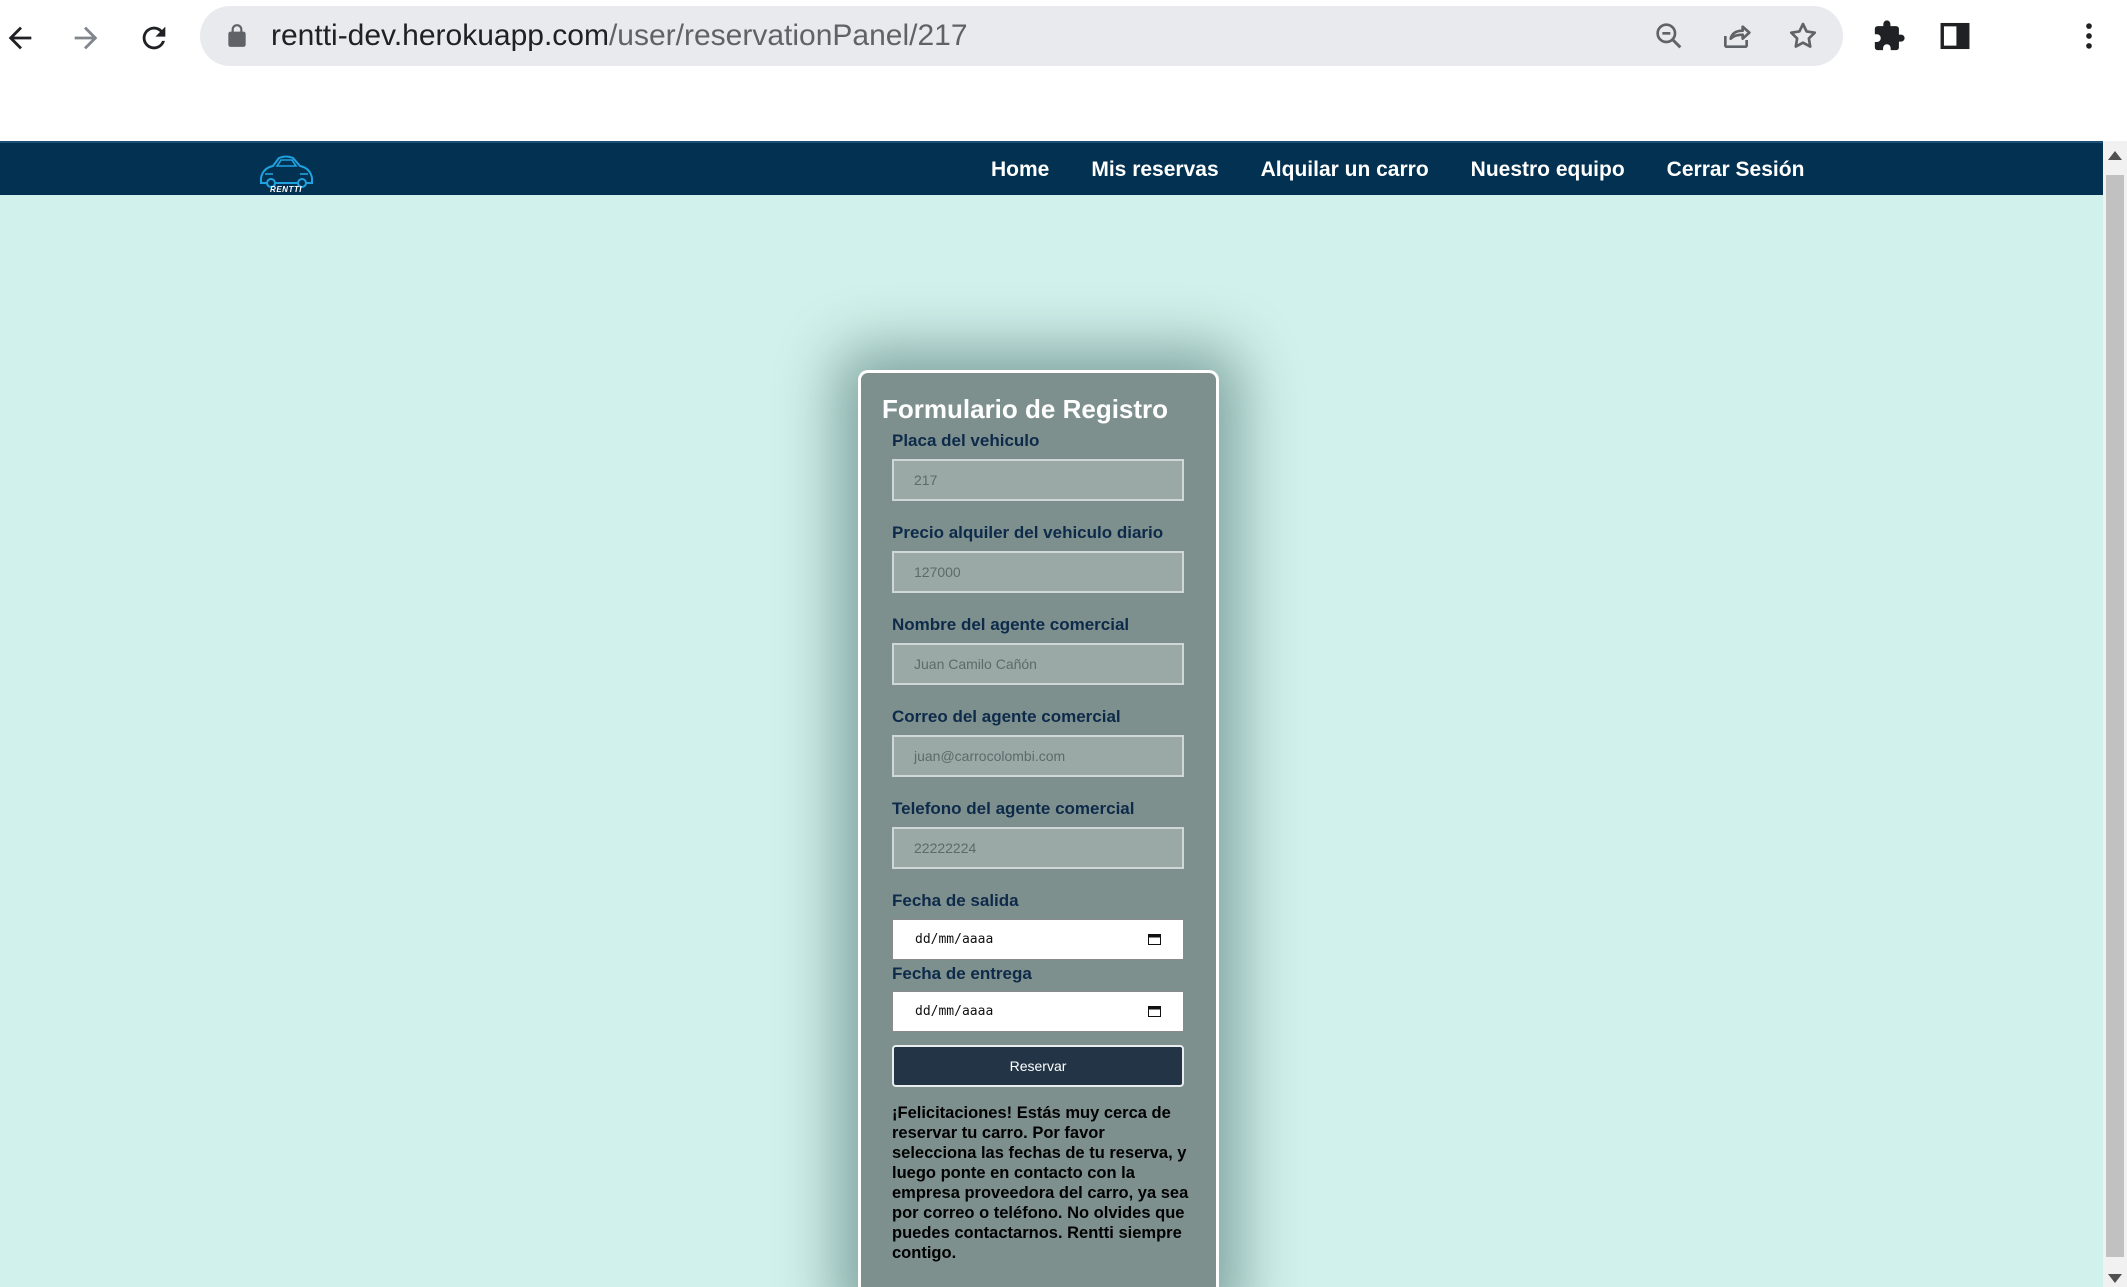 Image resolution: width=2127 pixels, height=1287 pixels. Describe the element at coordinates (1154, 170) in the screenshot. I see `nav-link-mis-reservas: Mis reservas` at that location.